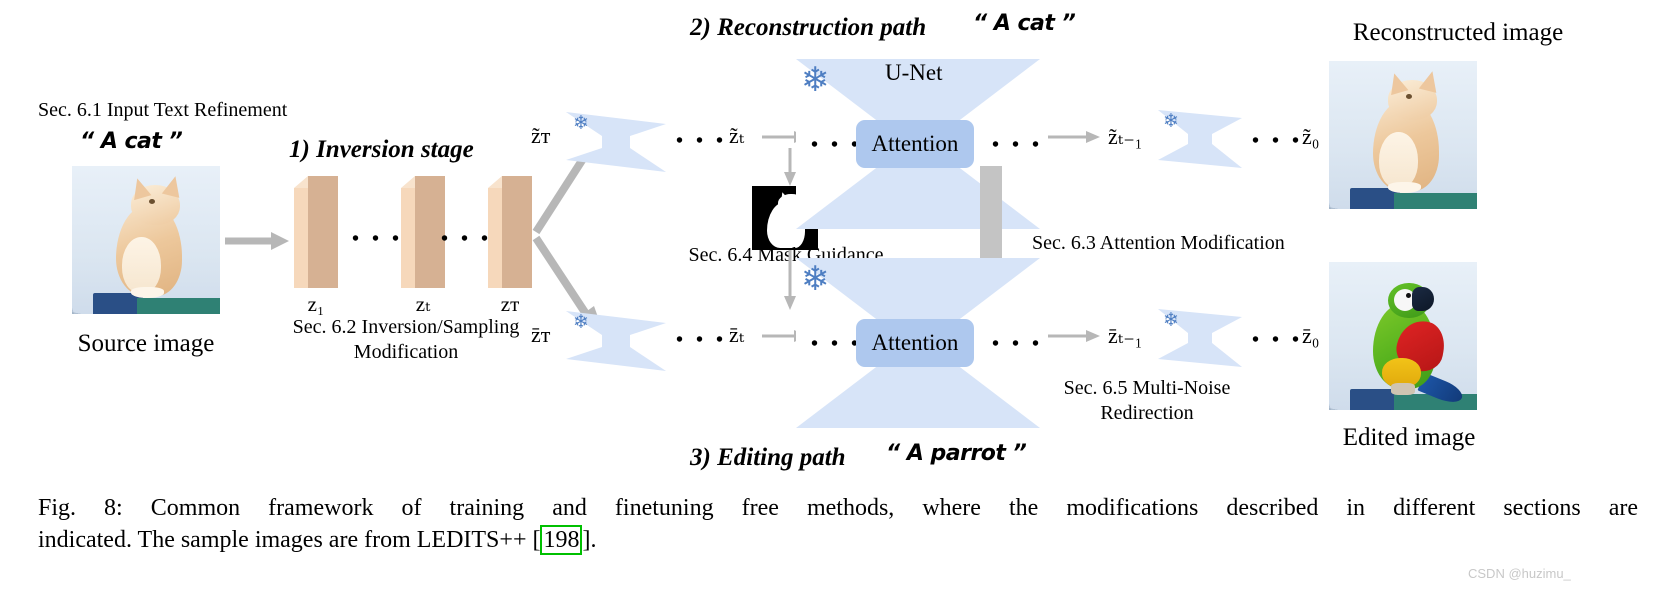 This screenshot has height=598, width=1677. I want to click on watermark: CSDN @huzimu_, so click(1519, 573).